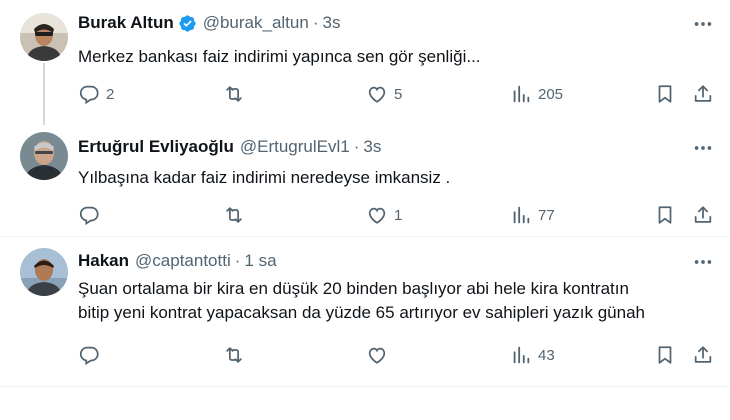 The width and height of the screenshot is (730, 420). Describe the element at coordinates (532, 215) in the screenshot. I see `views-button: 77` at that location.